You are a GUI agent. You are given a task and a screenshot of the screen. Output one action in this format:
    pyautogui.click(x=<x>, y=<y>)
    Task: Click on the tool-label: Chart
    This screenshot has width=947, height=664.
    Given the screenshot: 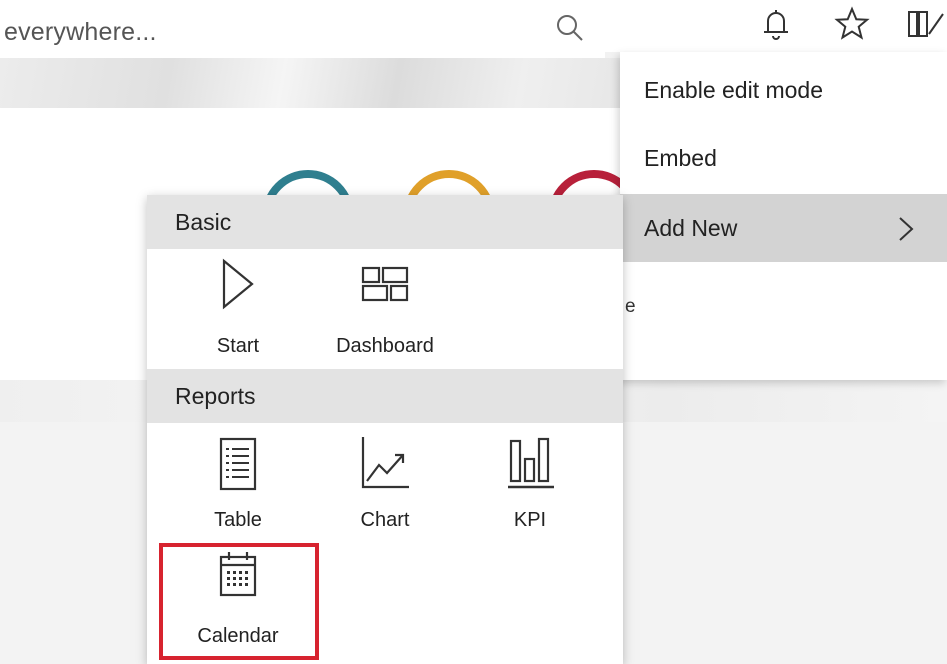 What is the action you would take?
    pyautogui.click(x=385, y=520)
    